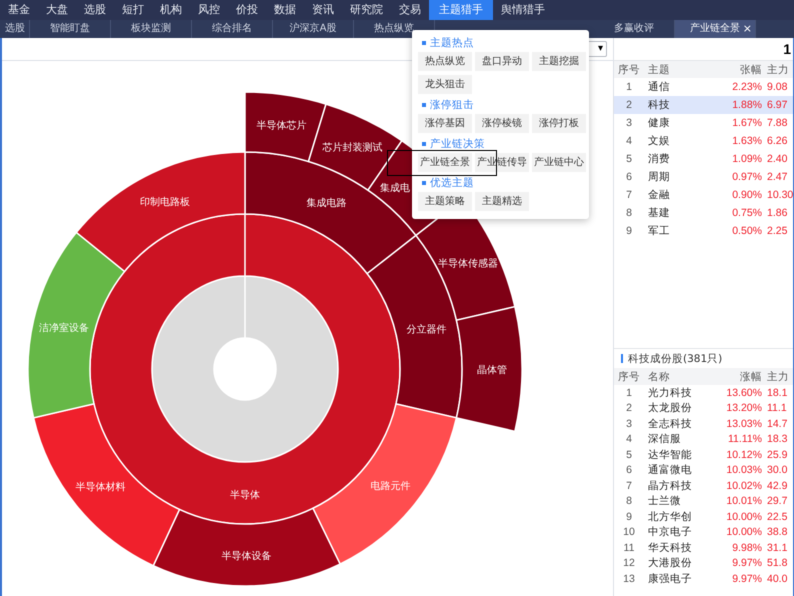 The width and height of the screenshot is (794, 596). What do you see at coordinates (151, 29) in the screenshot?
I see `page-tab: 板块监测` at bounding box center [151, 29].